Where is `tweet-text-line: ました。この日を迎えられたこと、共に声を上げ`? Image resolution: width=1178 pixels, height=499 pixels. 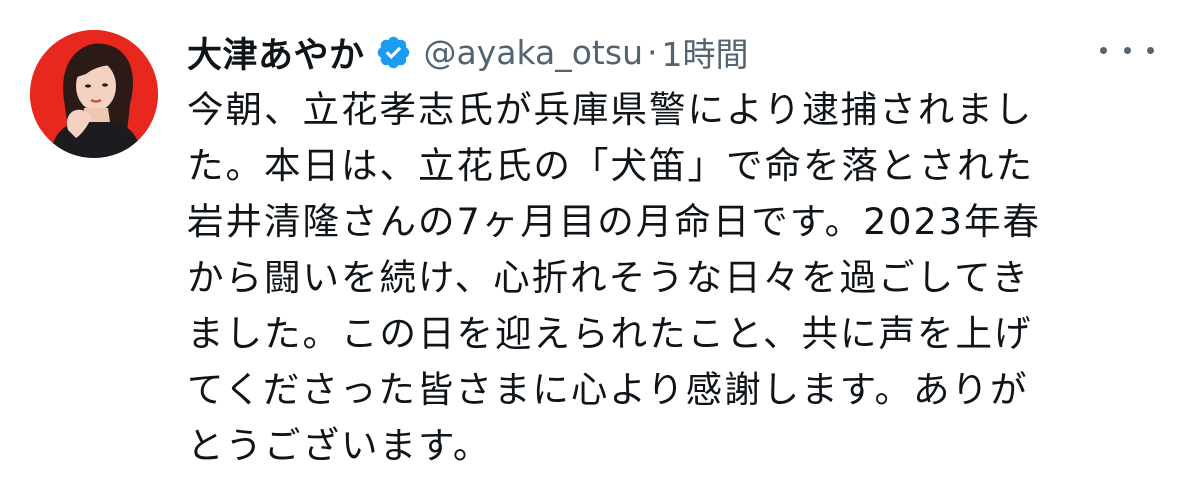
tweet-text-line: ました。この日を迎えられたこと、共に声を上げ is located at coordinates (610, 333).